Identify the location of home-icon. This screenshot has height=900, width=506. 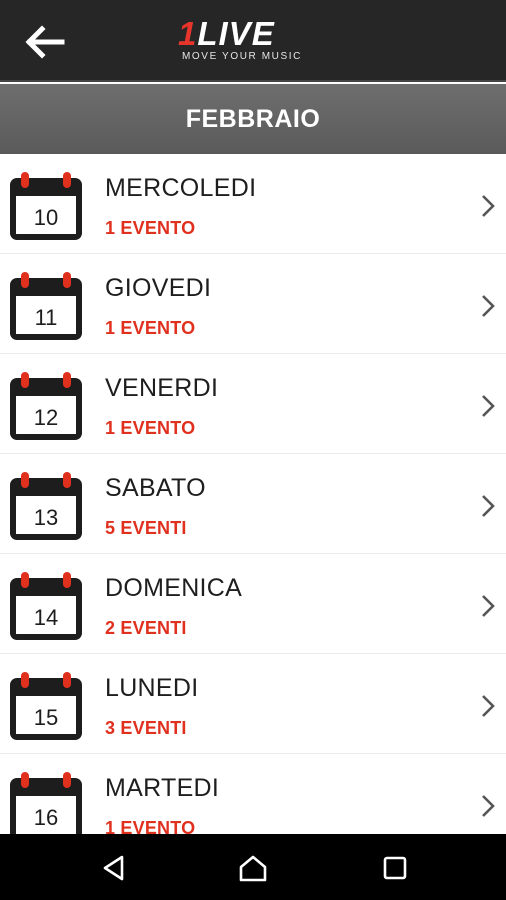
(253, 868).